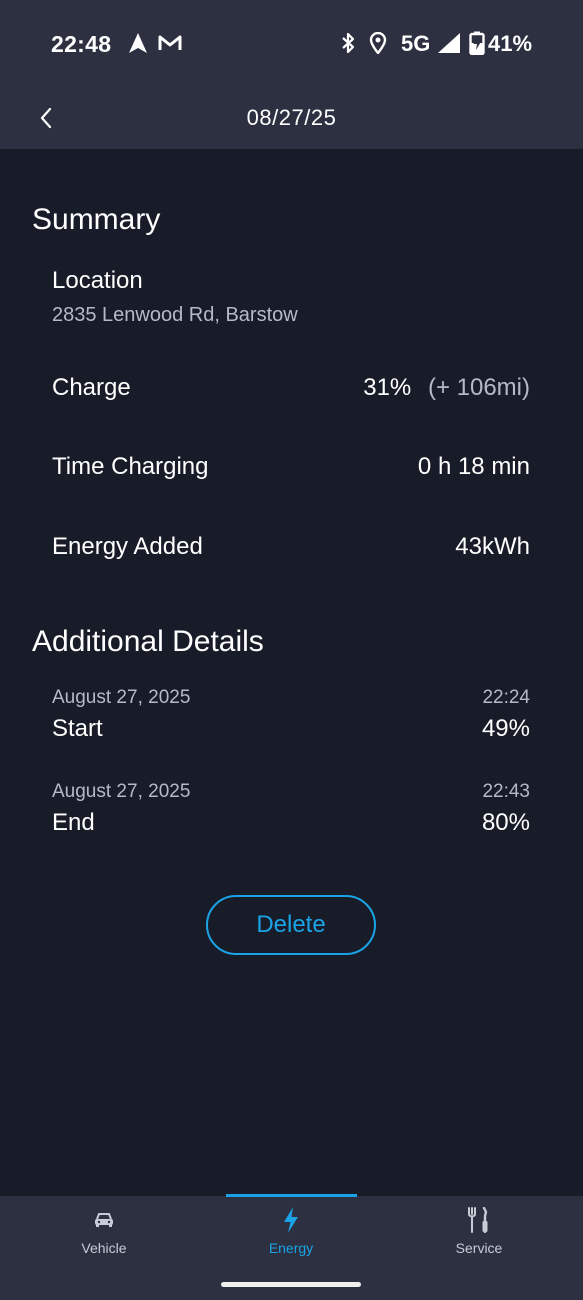 This screenshot has height=1300, width=583. What do you see at coordinates (479, 1220) in the screenshot?
I see `tools-icon` at bounding box center [479, 1220].